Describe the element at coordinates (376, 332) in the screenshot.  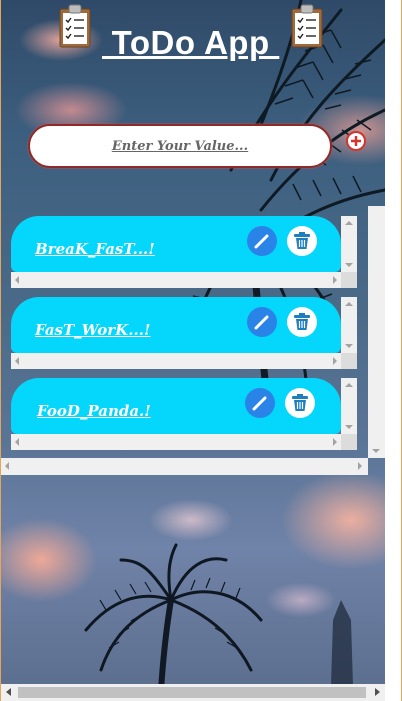
I see `list-vertical-scrollbar` at that location.